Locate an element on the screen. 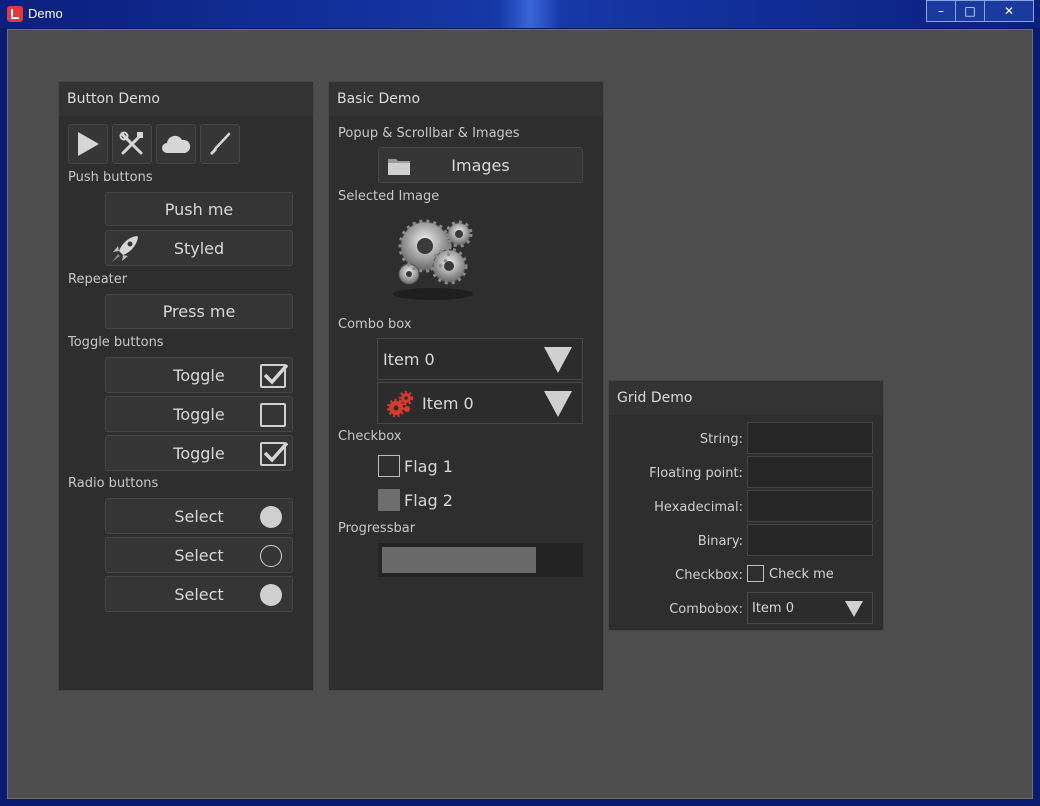 Image resolution: width=1040 pixels, height=806 pixels. press-me-button: Press me is located at coordinates (199, 311).